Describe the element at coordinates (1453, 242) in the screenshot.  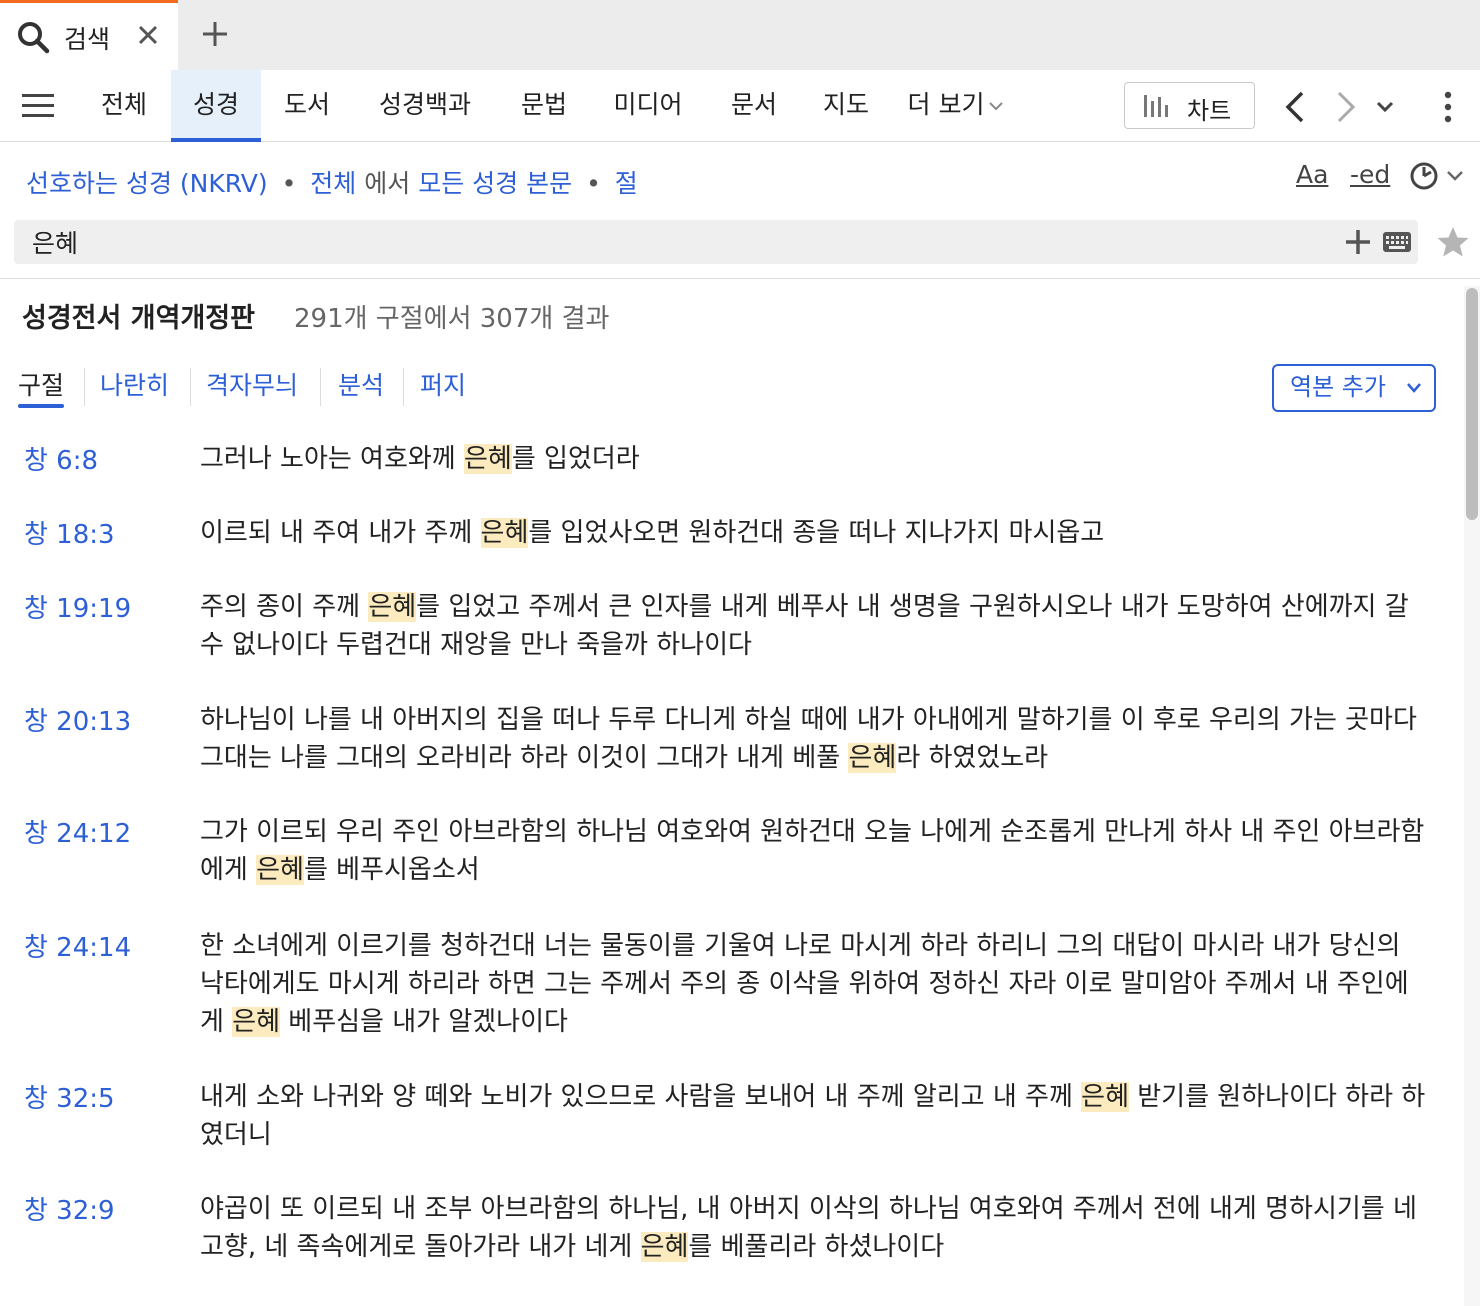
I see `star-icon` at that location.